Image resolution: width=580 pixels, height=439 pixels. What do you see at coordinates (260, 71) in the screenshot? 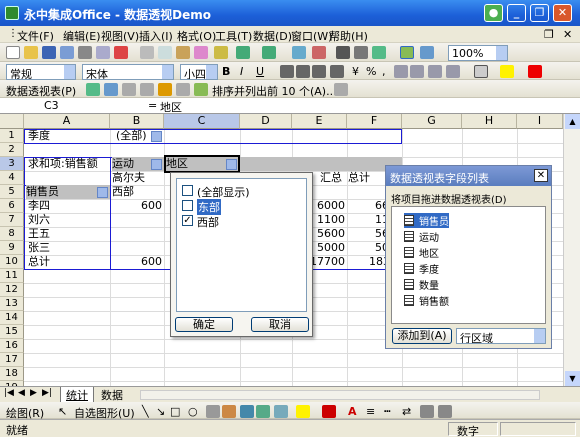
I see `underline-button: U` at bounding box center [260, 71].